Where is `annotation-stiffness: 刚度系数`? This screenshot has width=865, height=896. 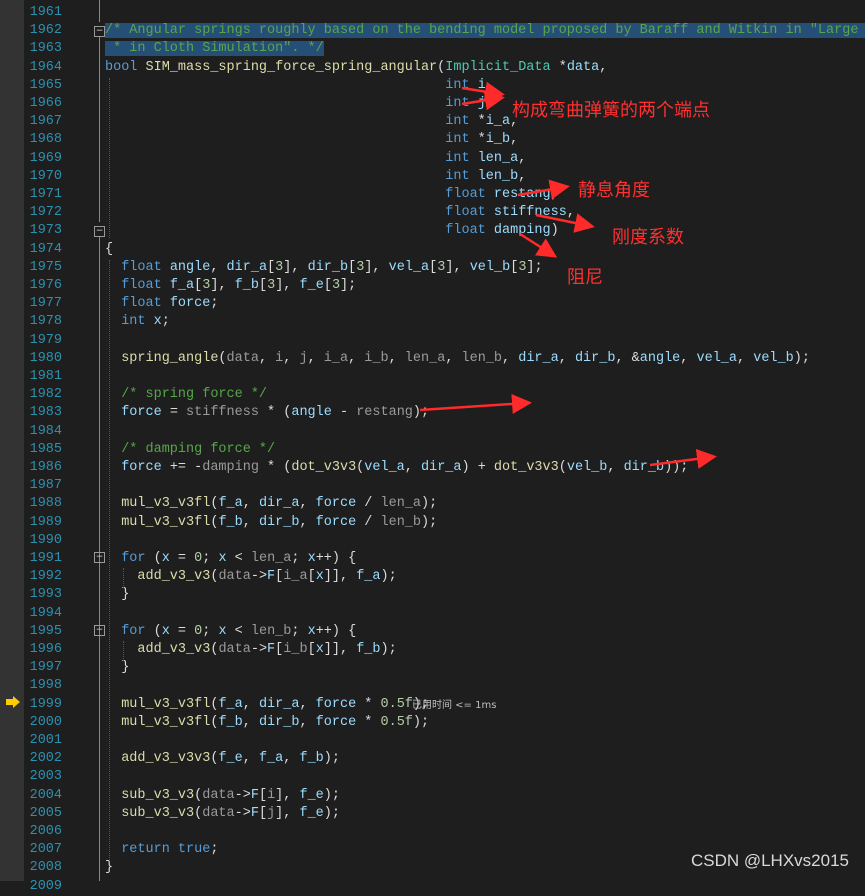 annotation-stiffness: 刚度系数 is located at coordinates (648, 237).